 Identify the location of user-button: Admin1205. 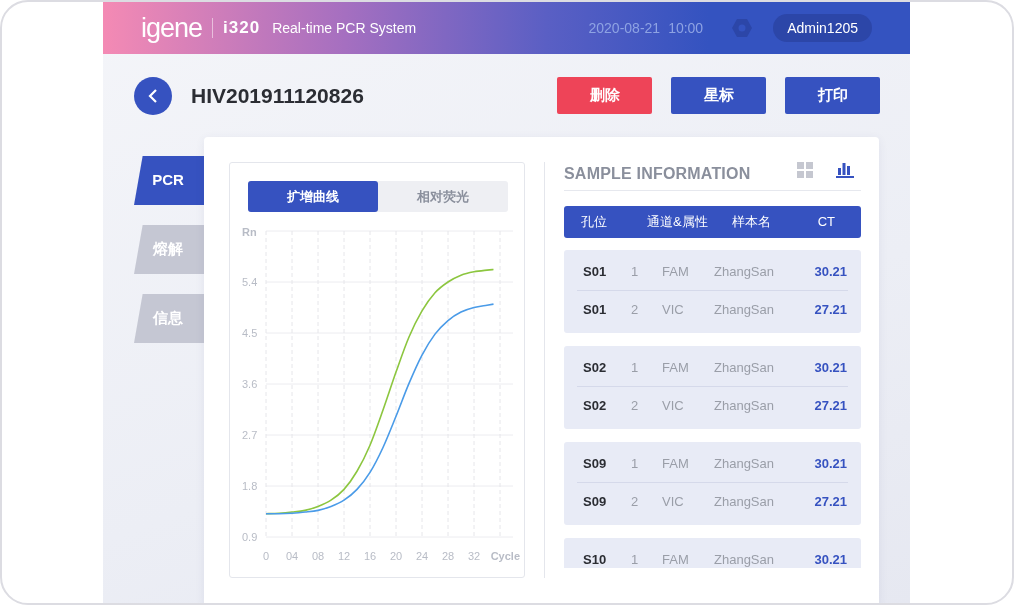
(822, 28).